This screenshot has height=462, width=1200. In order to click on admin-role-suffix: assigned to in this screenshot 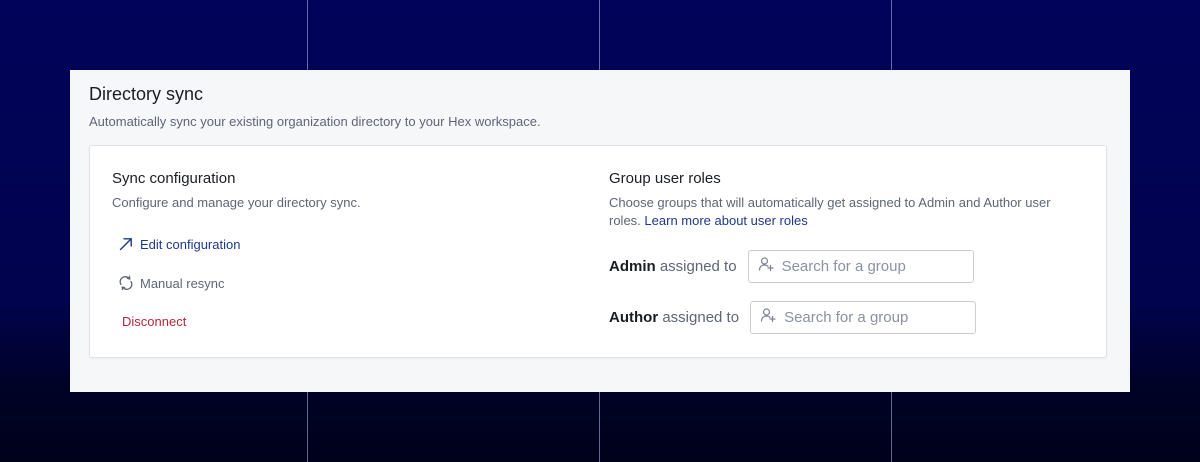, I will do `click(698, 266)`.